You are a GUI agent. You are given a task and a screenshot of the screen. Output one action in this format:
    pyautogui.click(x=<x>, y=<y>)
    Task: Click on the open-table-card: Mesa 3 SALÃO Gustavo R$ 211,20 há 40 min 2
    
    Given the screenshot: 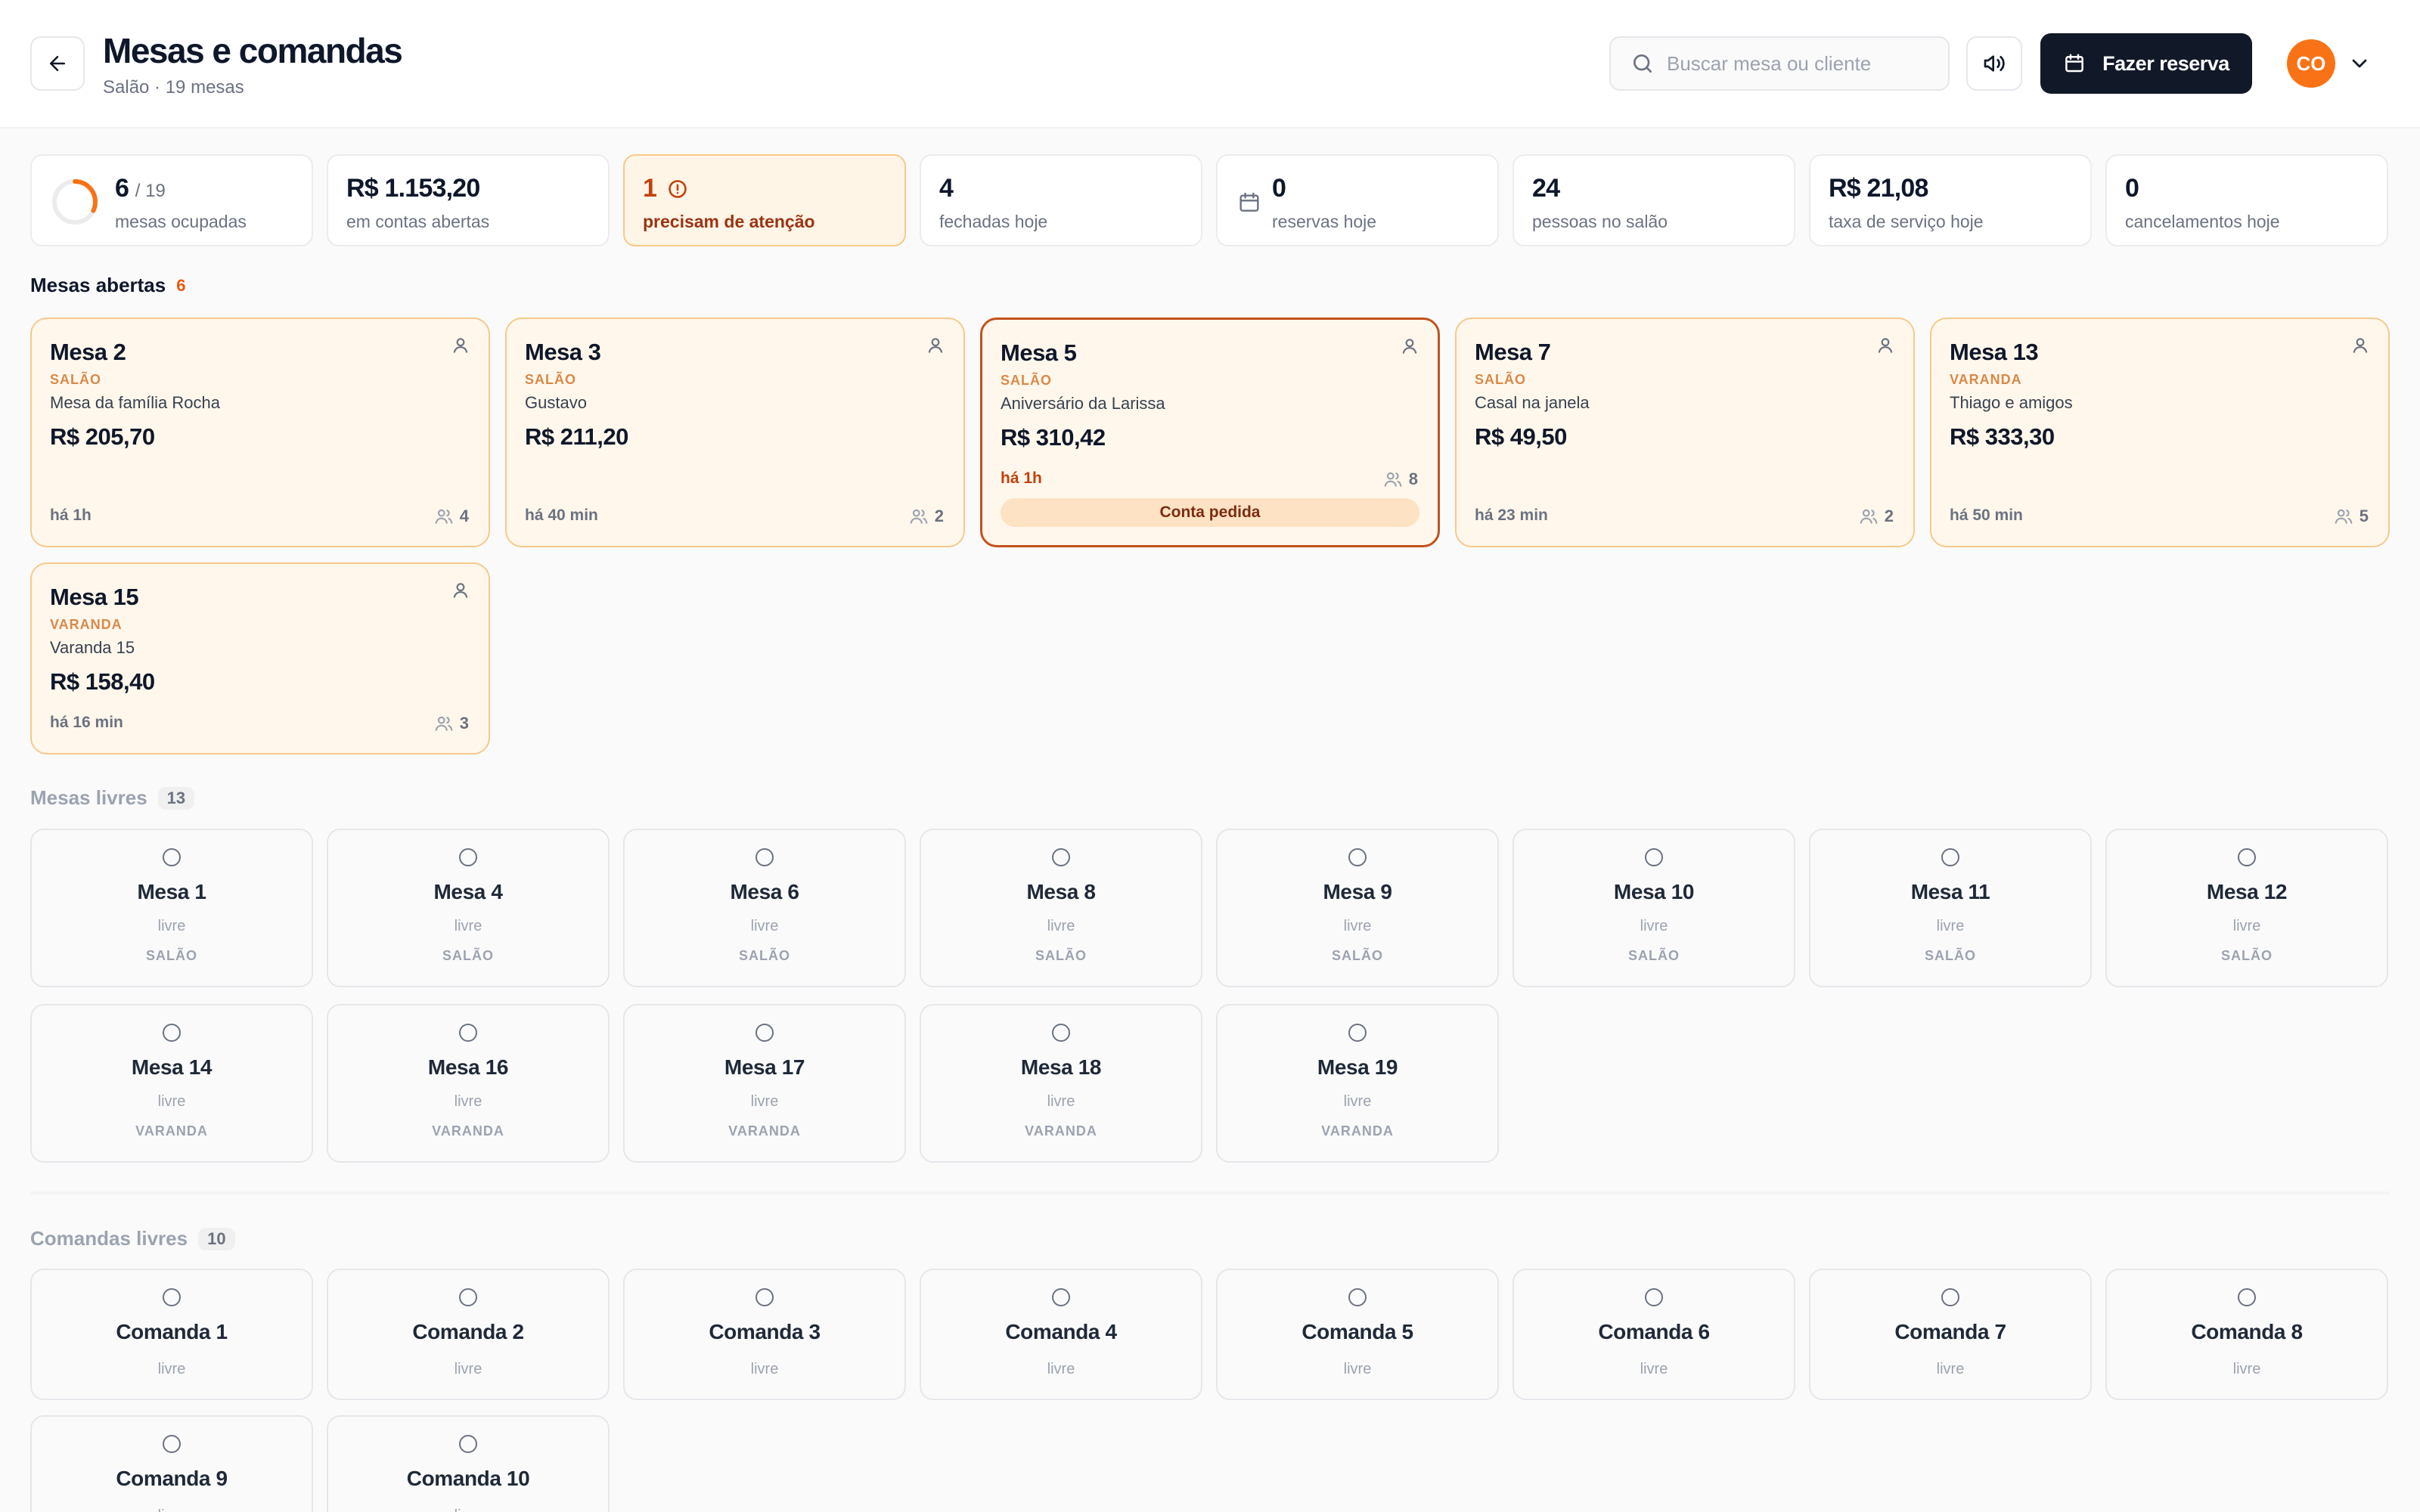 What is the action you would take?
    pyautogui.click(x=735, y=433)
    